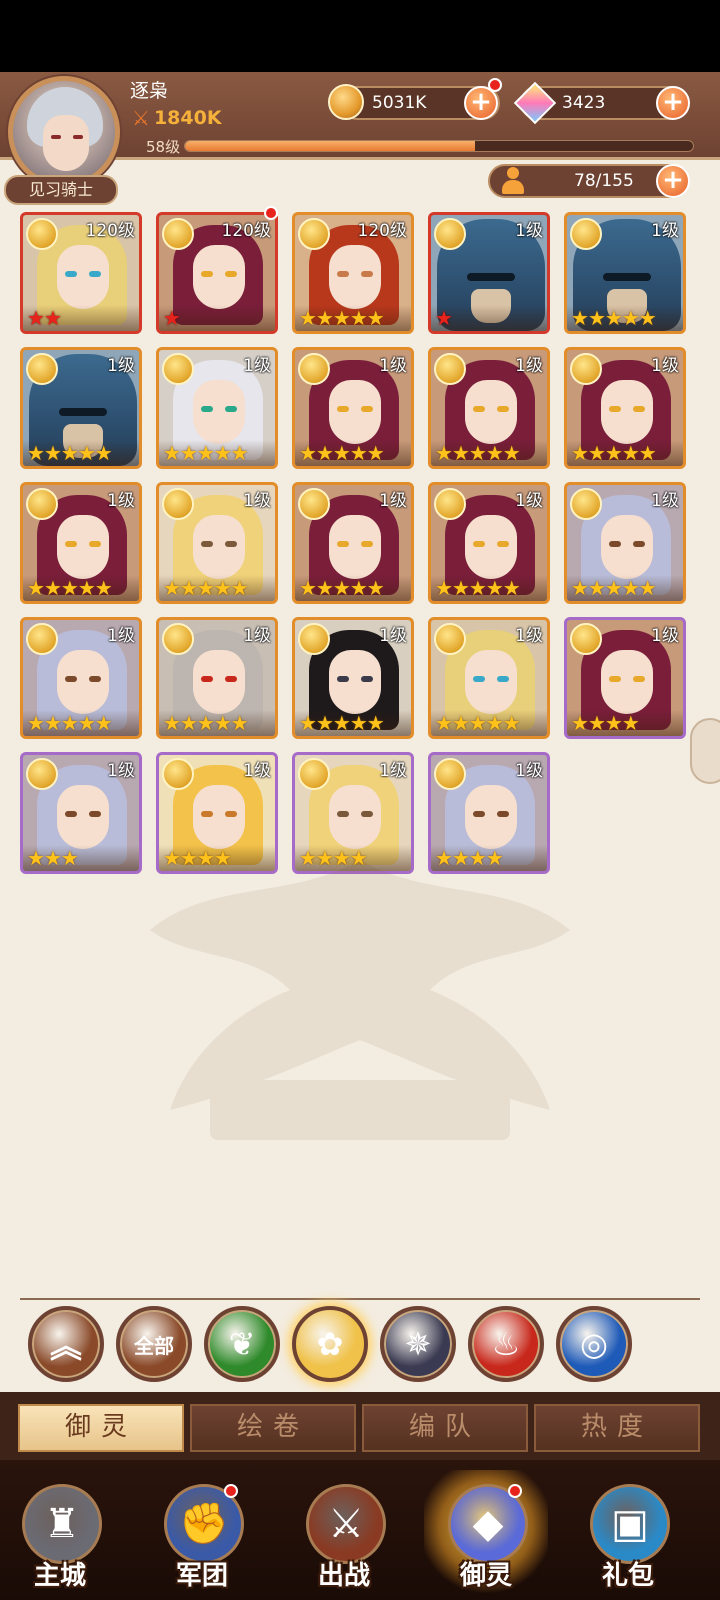  I want to click on subtab-3: 热度, so click(617, 1428).